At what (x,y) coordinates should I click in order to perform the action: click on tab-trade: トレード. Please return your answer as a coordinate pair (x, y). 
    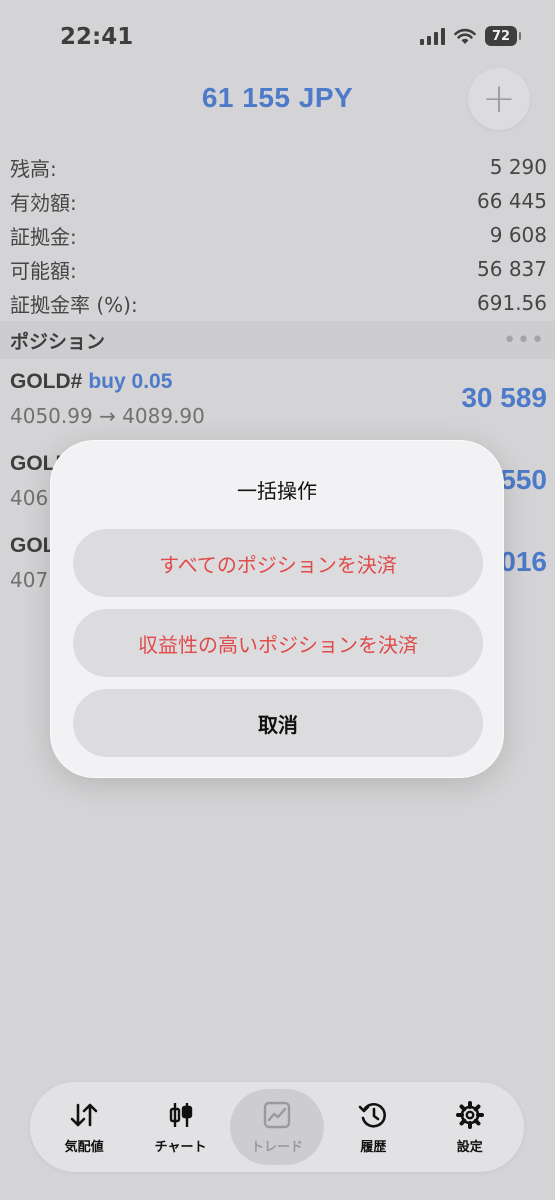
    Looking at the image, I should click on (276, 1127).